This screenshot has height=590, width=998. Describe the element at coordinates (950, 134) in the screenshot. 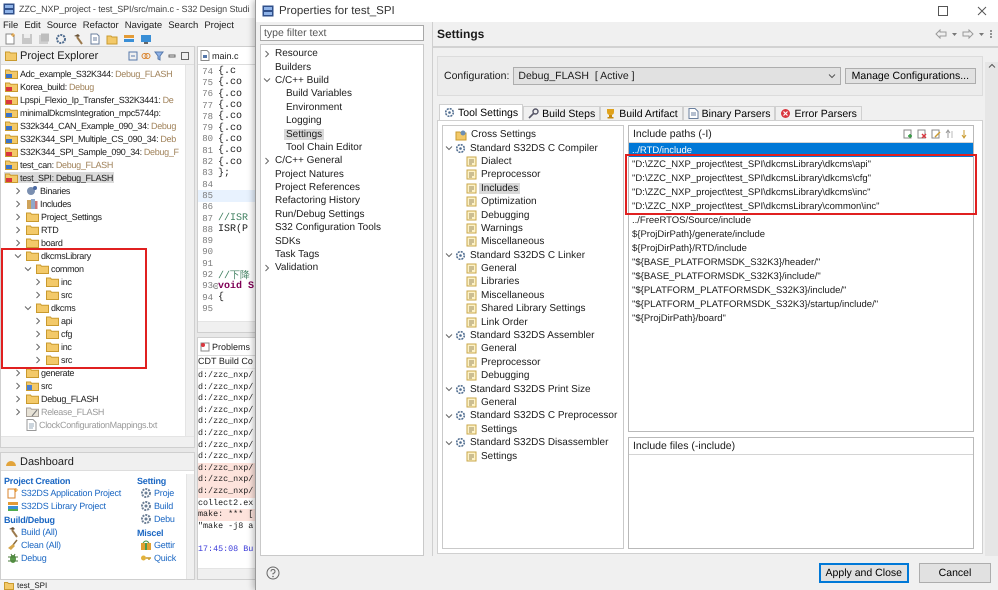

I see `move-up-icon` at that location.